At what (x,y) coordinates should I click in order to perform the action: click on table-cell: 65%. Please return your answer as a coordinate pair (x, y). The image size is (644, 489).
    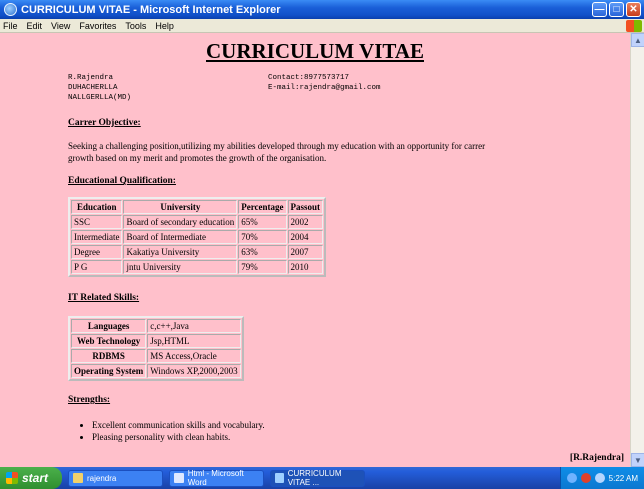
    Looking at the image, I should click on (262, 222).